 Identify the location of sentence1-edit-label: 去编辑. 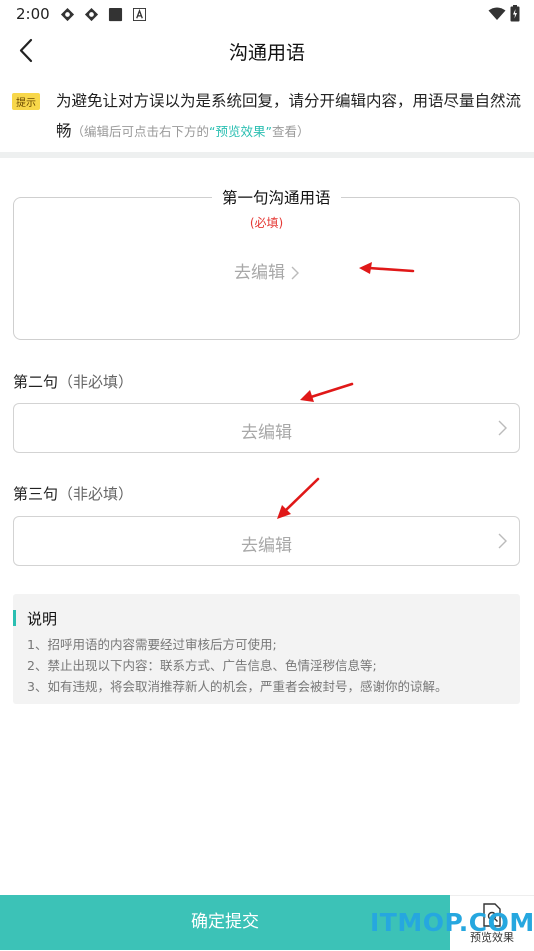
(259, 273).